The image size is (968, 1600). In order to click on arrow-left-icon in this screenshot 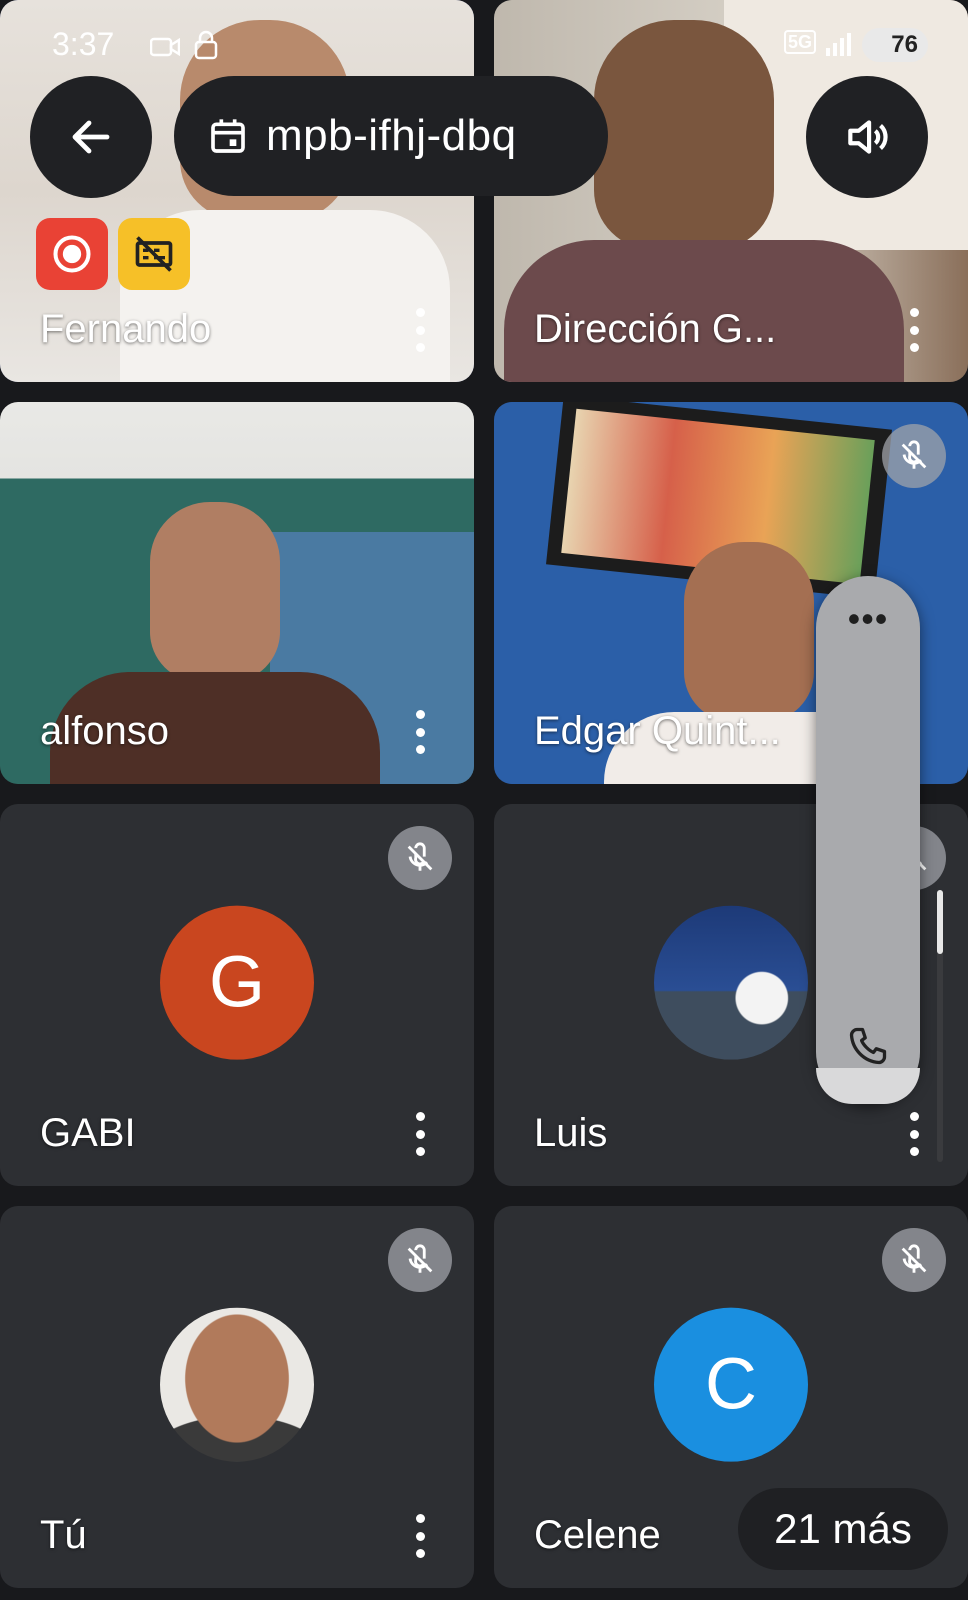, I will do `click(91, 137)`.